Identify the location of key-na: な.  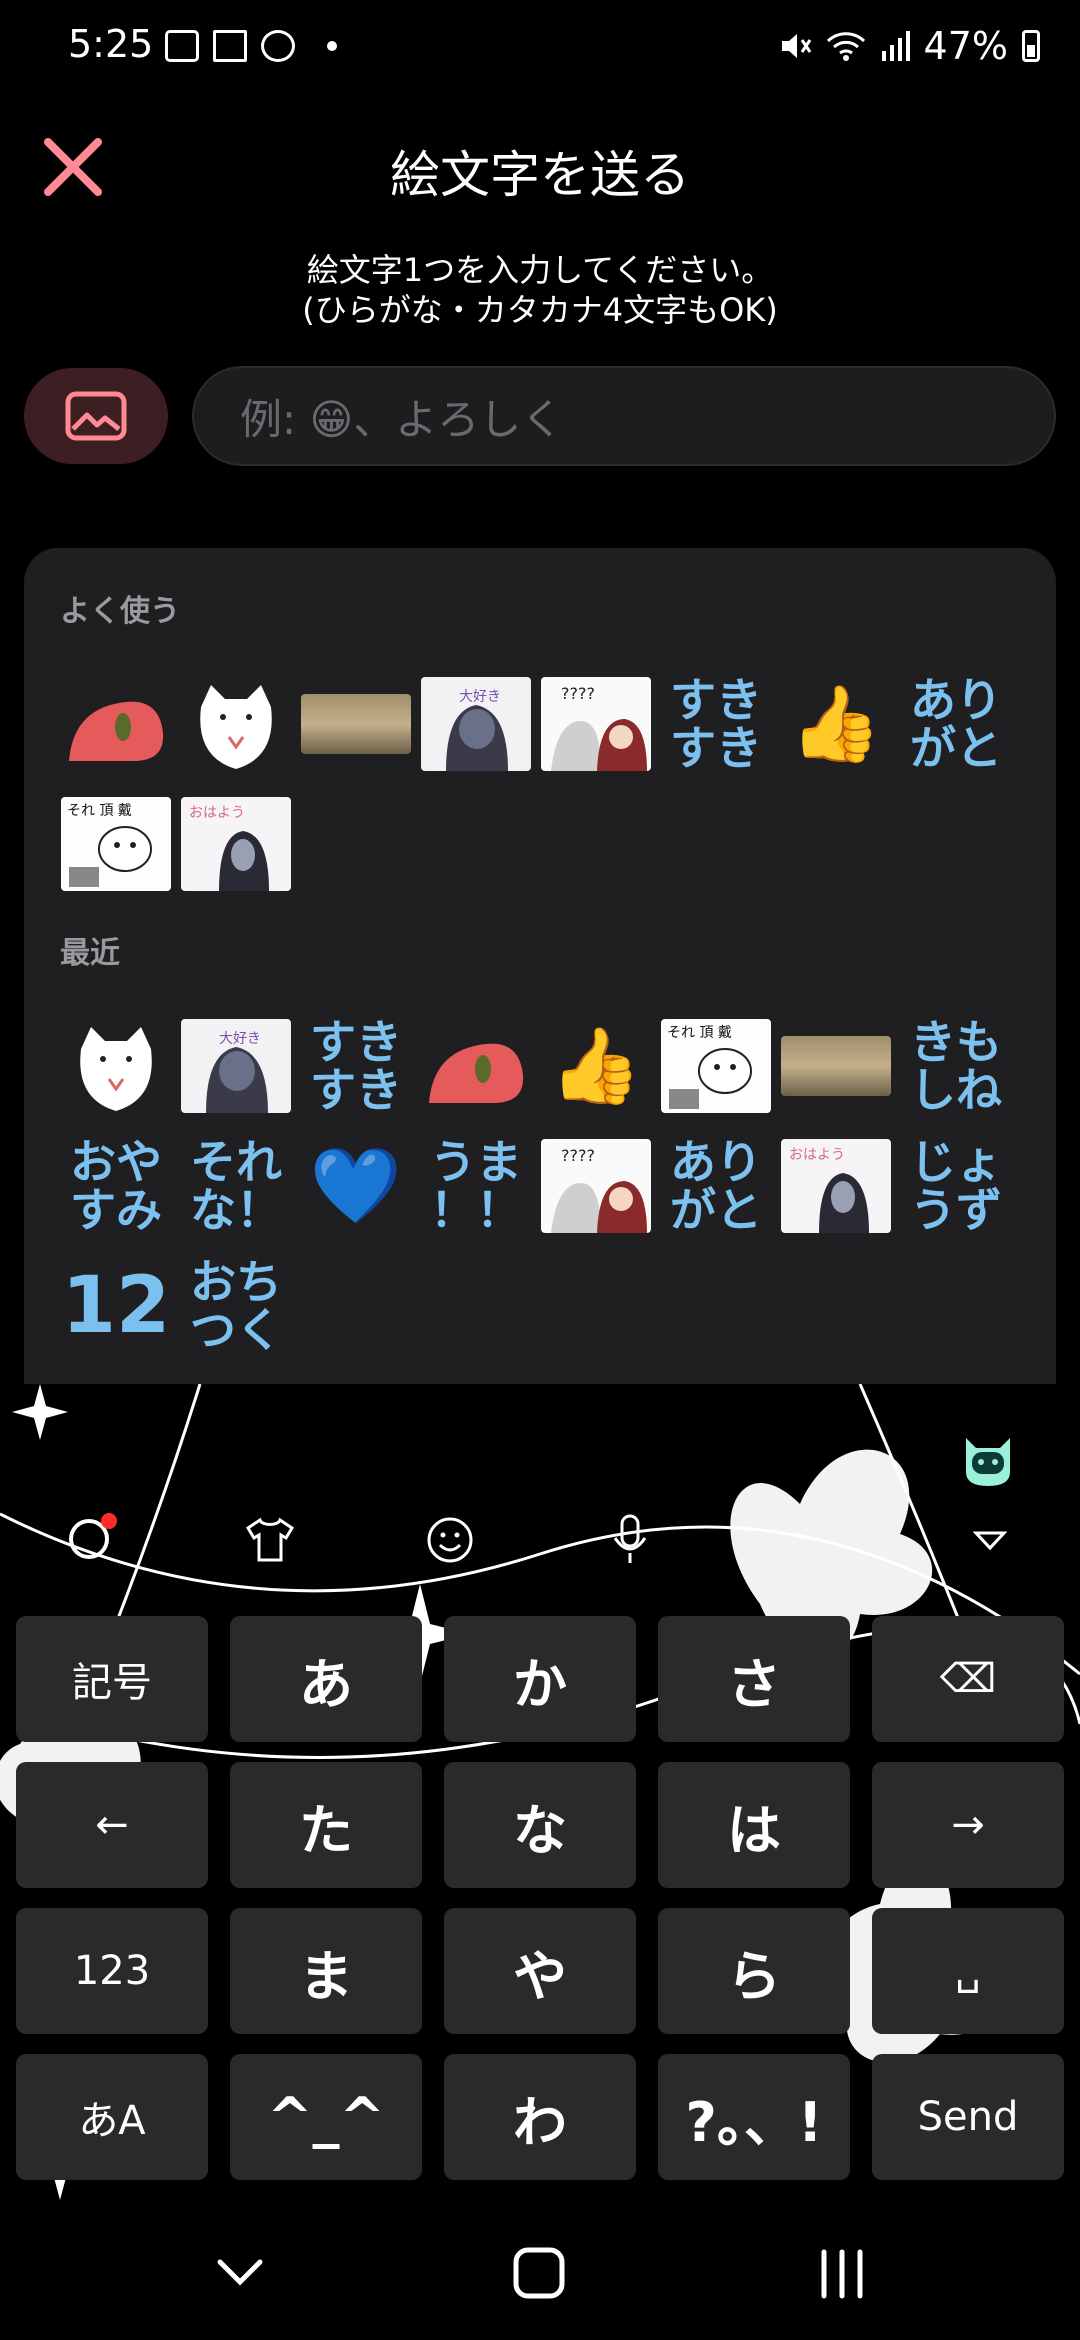
(540, 1825).